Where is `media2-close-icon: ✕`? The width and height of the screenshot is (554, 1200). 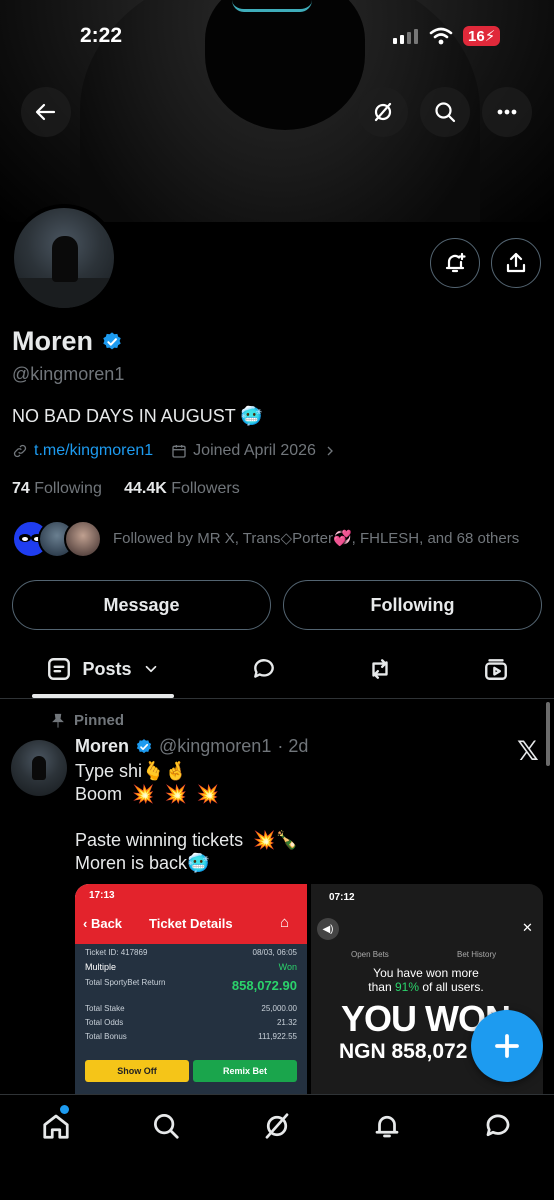 media2-close-icon: ✕ is located at coordinates (527, 928).